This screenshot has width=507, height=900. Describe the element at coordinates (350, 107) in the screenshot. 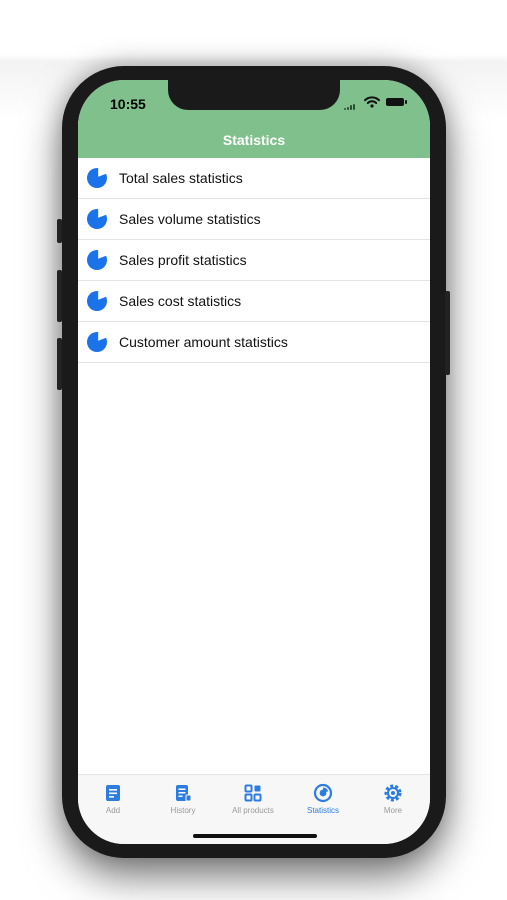

I see `cellular-signal-icon` at that location.